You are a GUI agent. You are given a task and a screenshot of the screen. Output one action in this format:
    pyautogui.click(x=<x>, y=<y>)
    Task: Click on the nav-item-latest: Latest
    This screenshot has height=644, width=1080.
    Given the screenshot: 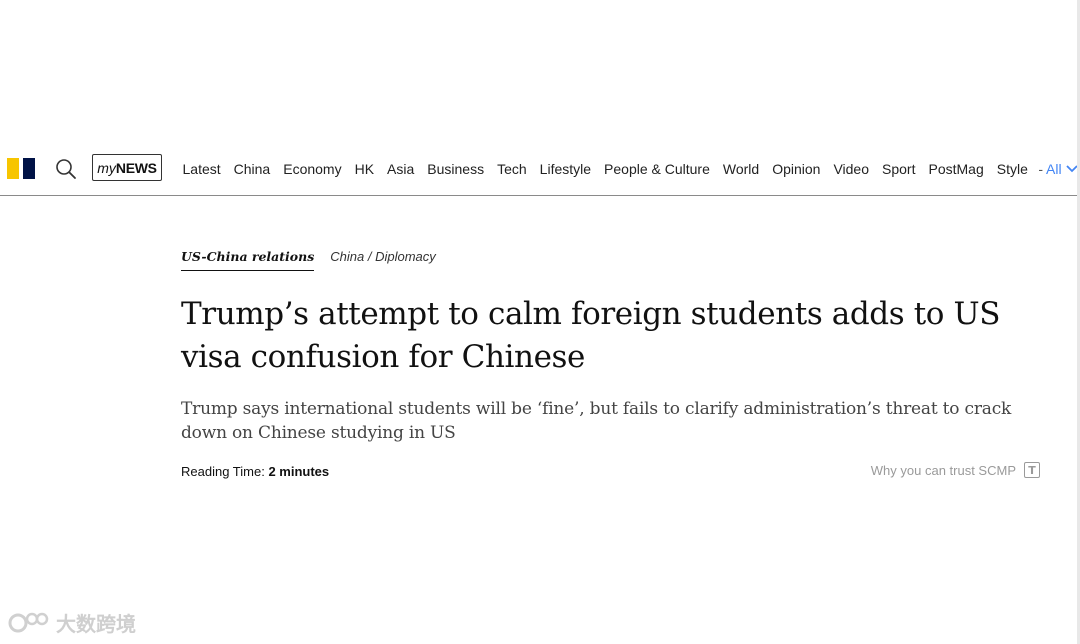 What is the action you would take?
    pyautogui.click(x=201, y=169)
    